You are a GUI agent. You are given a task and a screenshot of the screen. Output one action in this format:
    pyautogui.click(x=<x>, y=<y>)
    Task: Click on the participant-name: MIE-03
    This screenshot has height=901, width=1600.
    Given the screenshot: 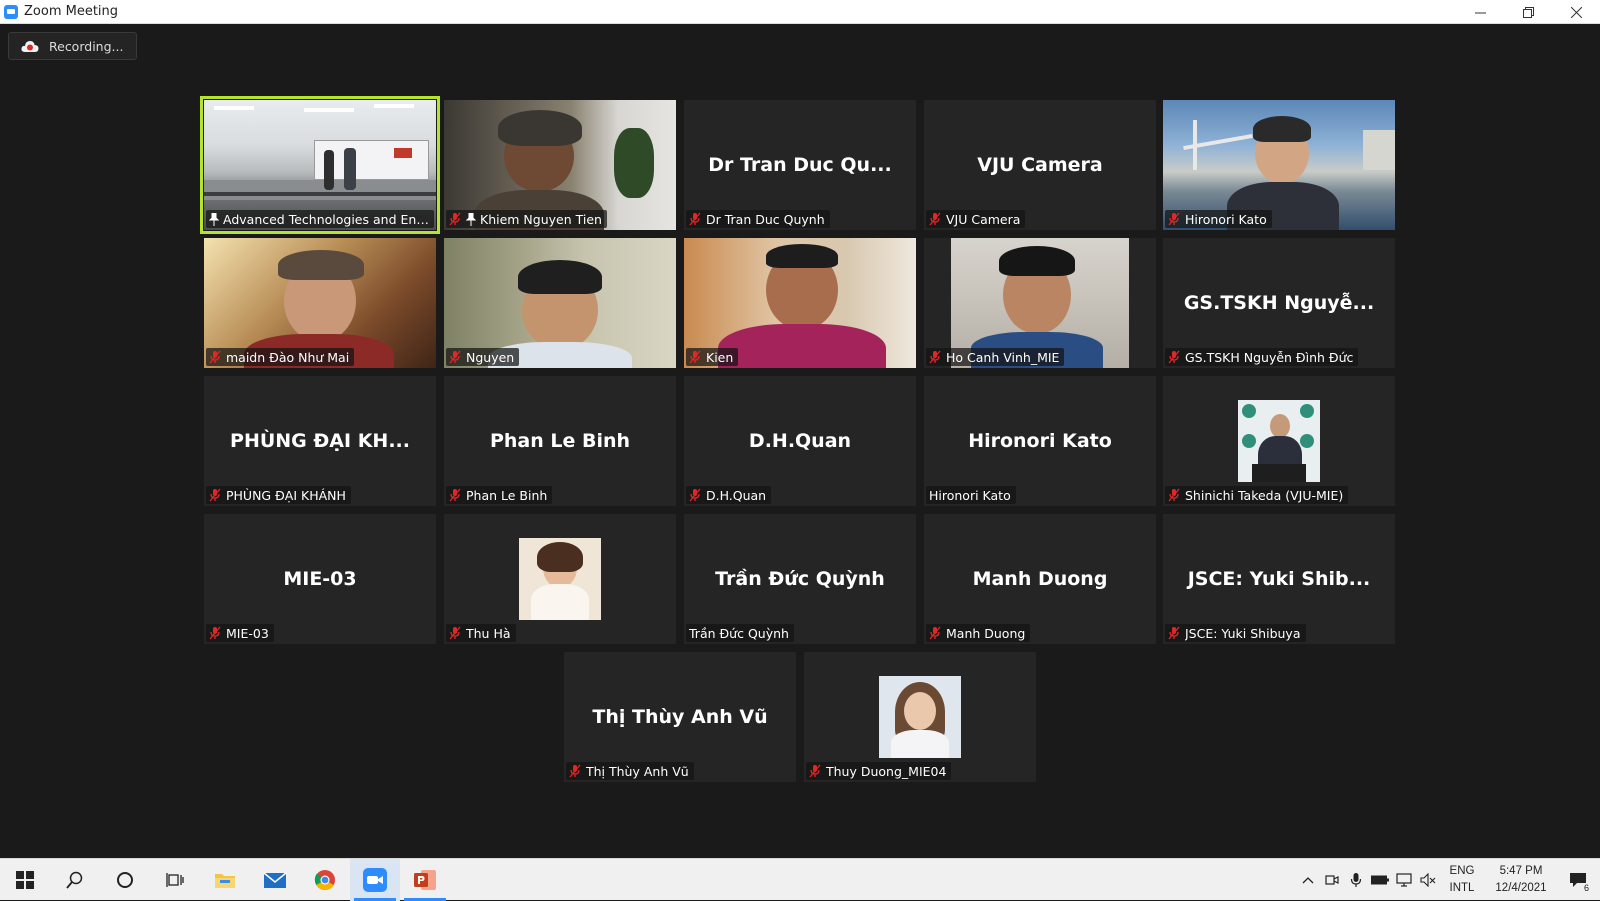 What is the action you would take?
    pyautogui.click(x=247, y=633)
    